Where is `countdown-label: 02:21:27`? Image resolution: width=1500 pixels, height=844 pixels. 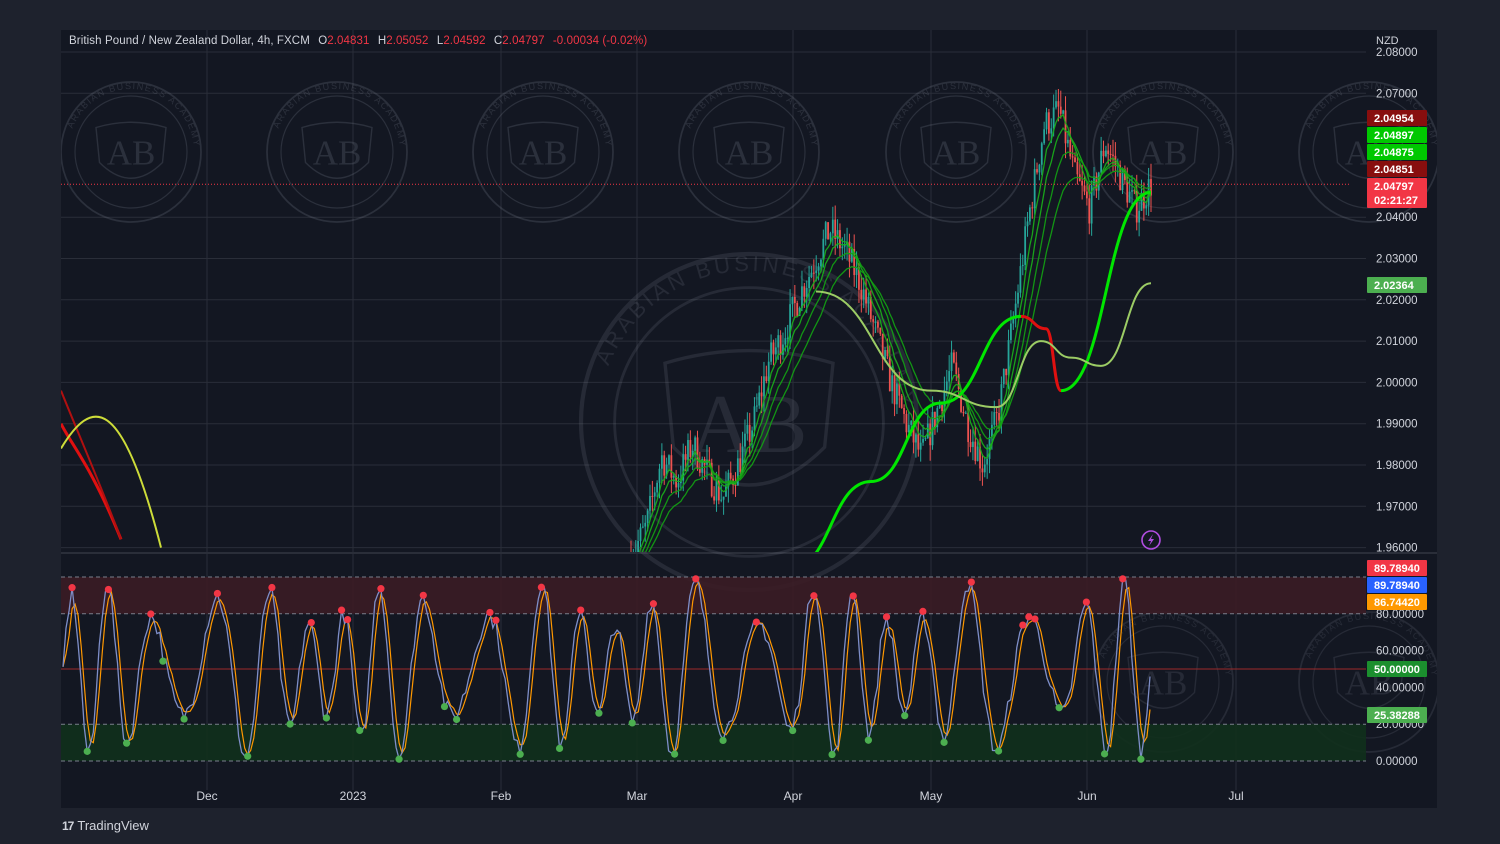
countdown-label: 02:21:27 is located at coordinates (1396, 201).